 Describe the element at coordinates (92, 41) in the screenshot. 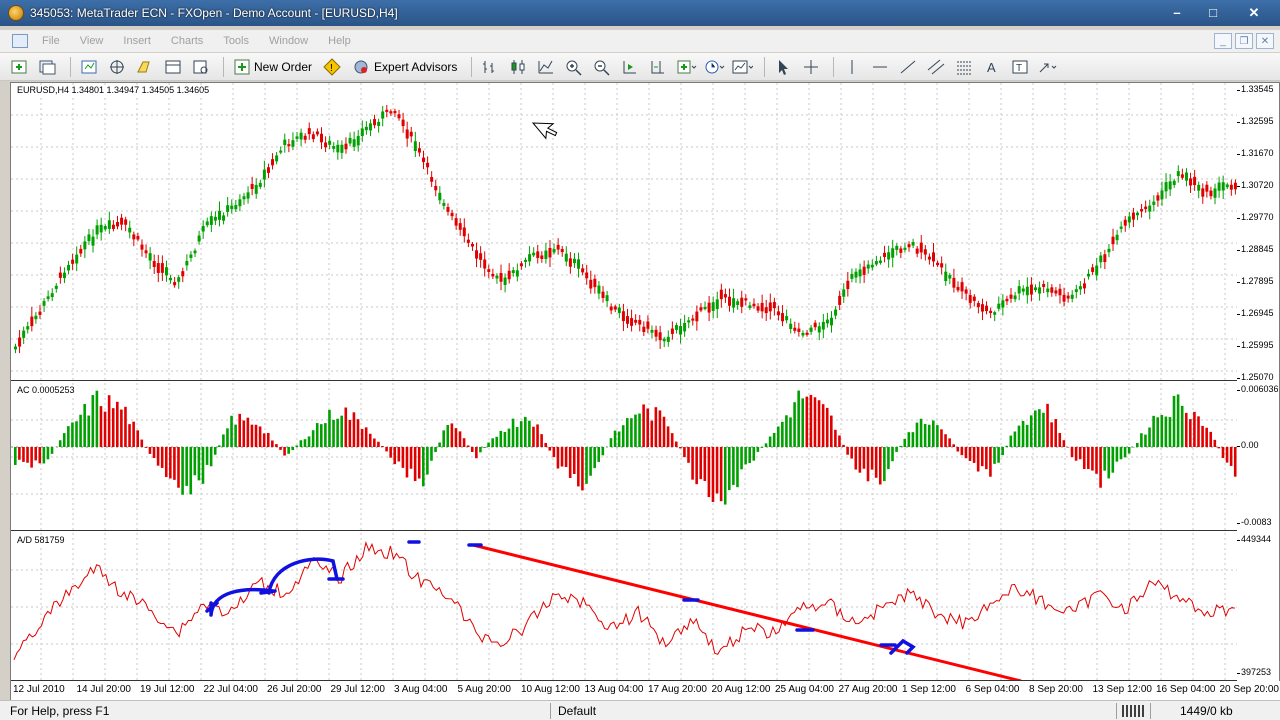

I see `menu-view: View` at that location.